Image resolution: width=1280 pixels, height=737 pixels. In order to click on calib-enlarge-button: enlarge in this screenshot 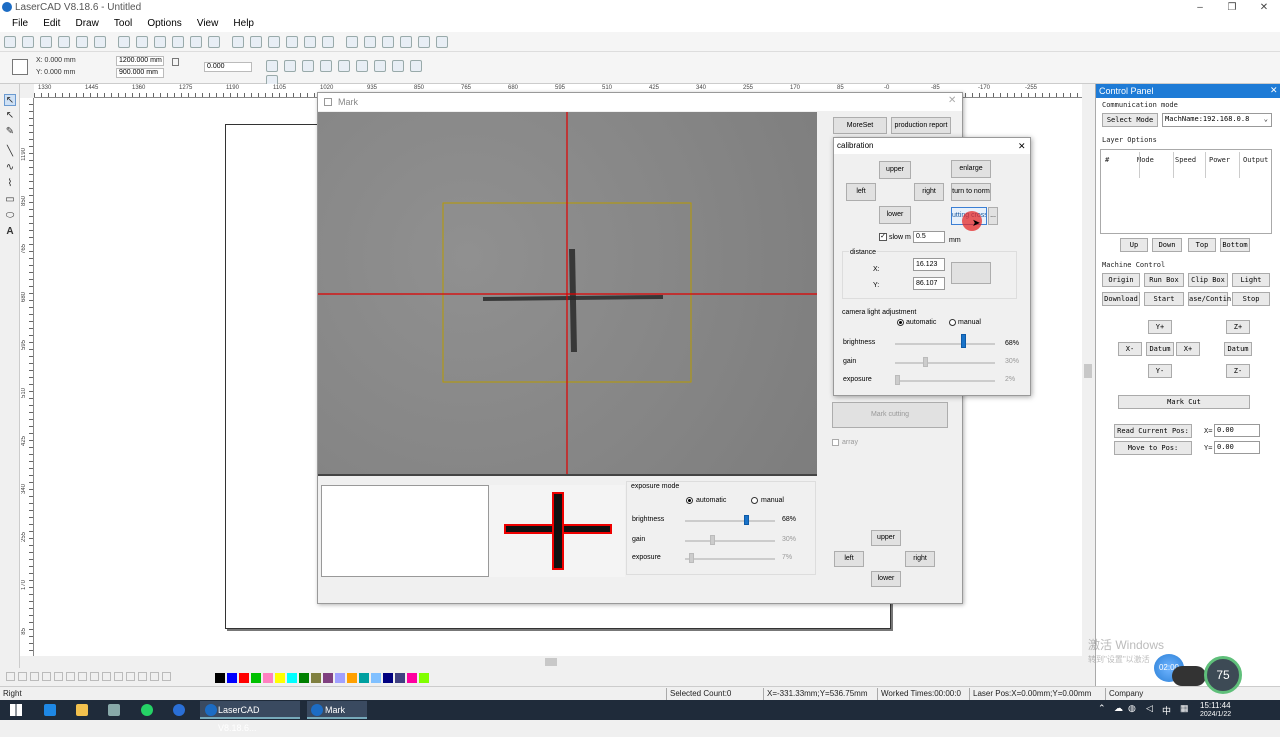, I will do `click(971, 169)`.